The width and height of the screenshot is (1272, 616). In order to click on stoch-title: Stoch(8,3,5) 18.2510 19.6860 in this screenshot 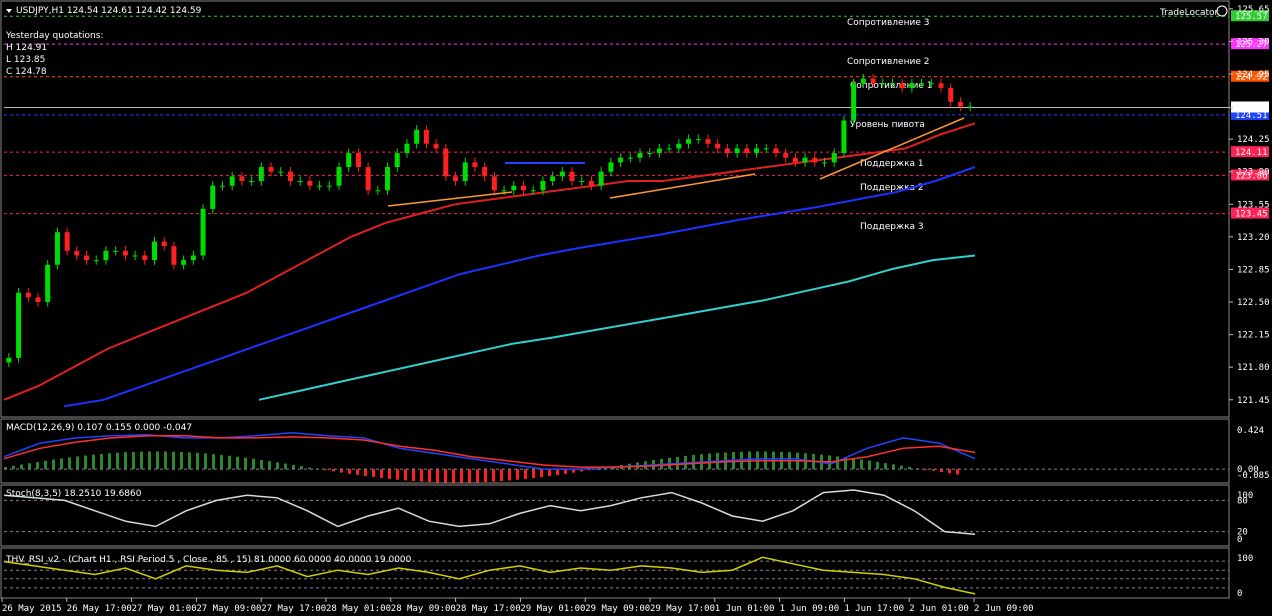, I will do `click(74, 494)`.